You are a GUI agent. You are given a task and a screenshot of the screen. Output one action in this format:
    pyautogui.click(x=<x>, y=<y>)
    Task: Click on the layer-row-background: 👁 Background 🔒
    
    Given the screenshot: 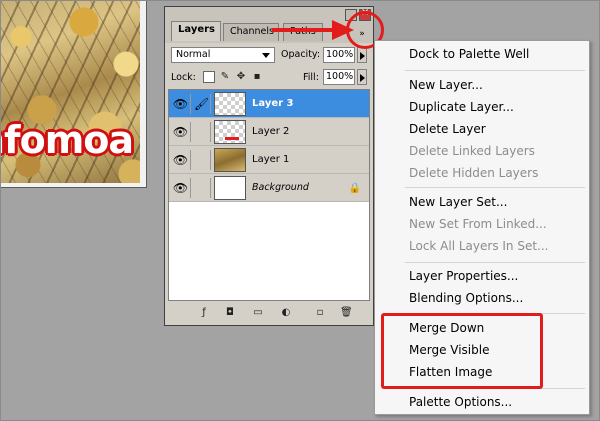 What is the action you would take?
    pyautogui.click(x=269, y=188)
    